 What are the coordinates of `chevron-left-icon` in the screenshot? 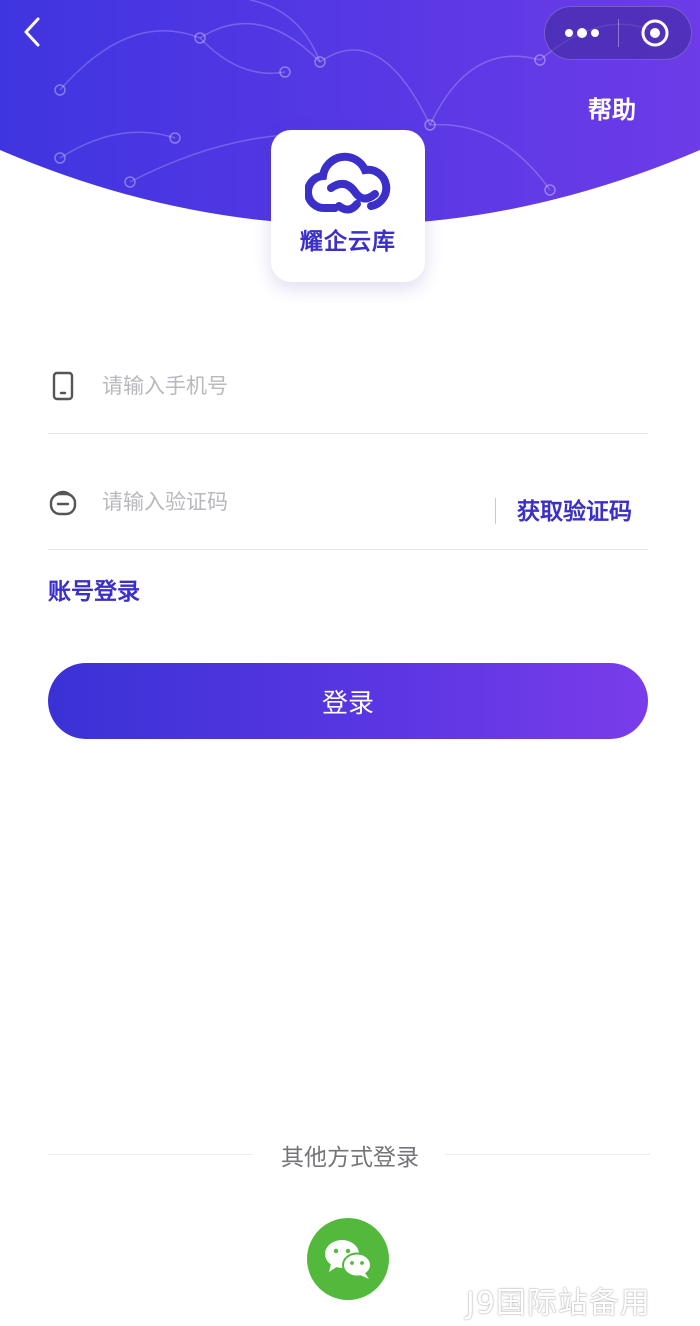 It's located at (32, 32).